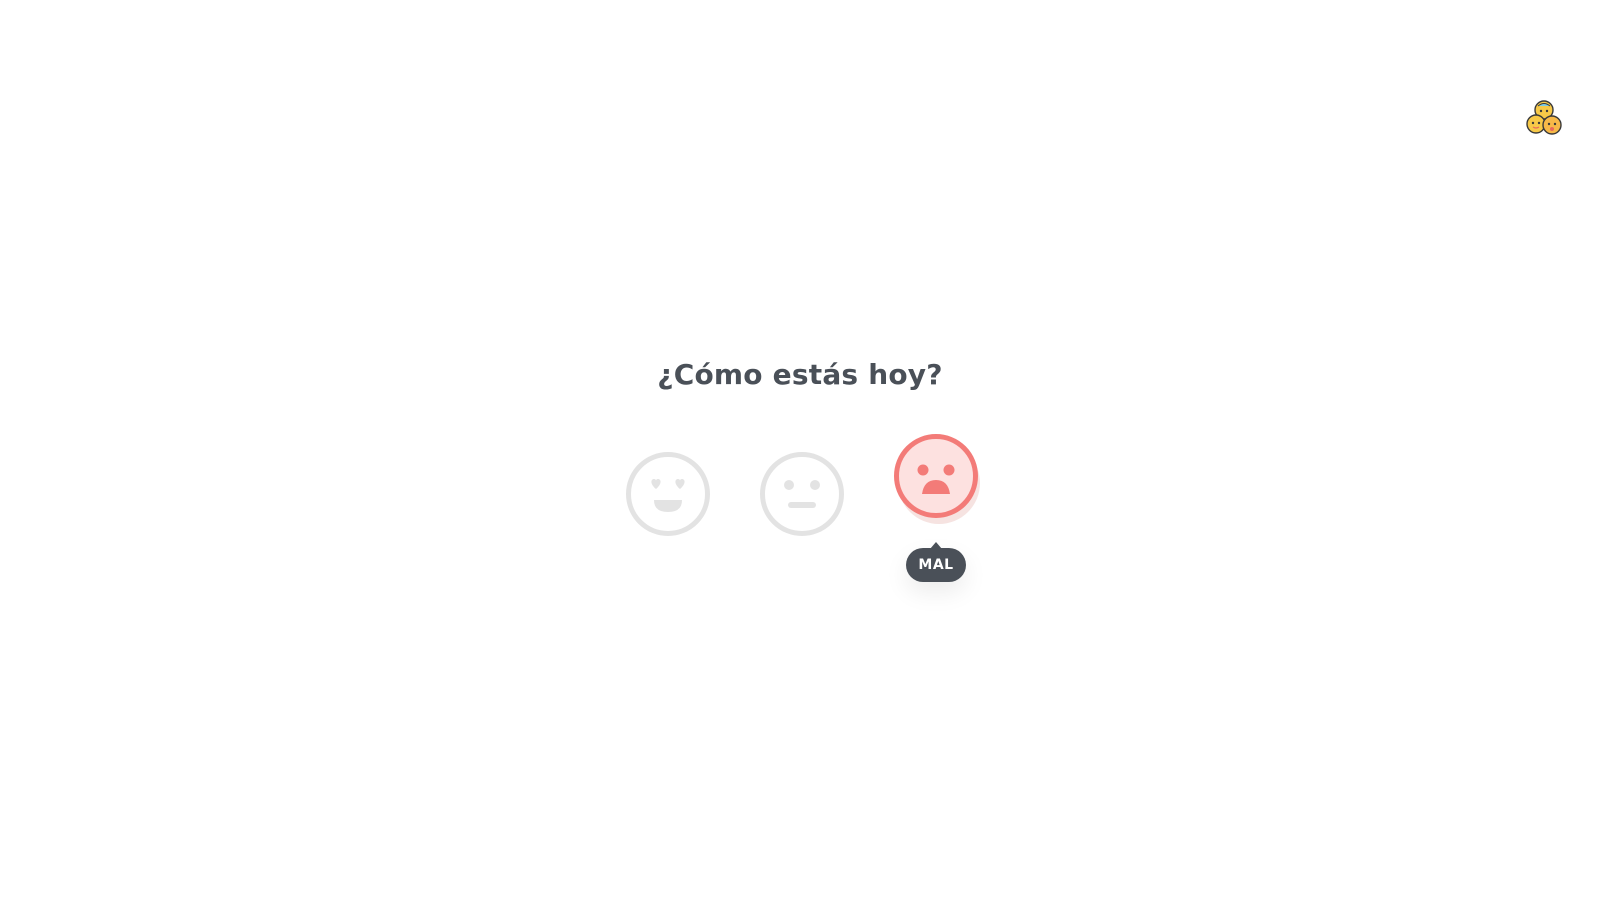 The image size is (1600, 900). I want to click on mood-tooltip: MAL, so click(936, 562).